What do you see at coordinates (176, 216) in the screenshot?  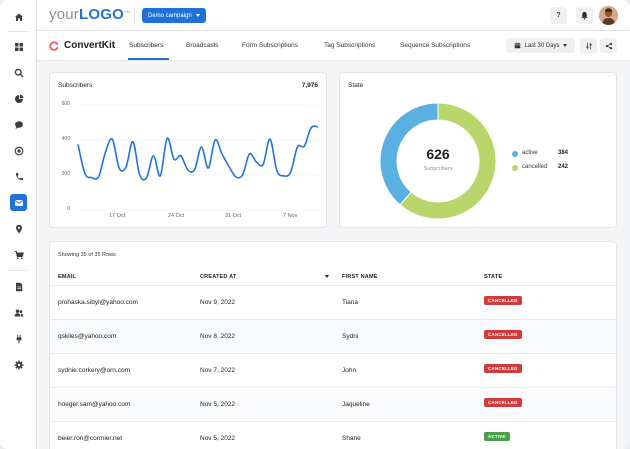 I see `x-tick-label: 24 Oct` at bounding box center [176, 216].